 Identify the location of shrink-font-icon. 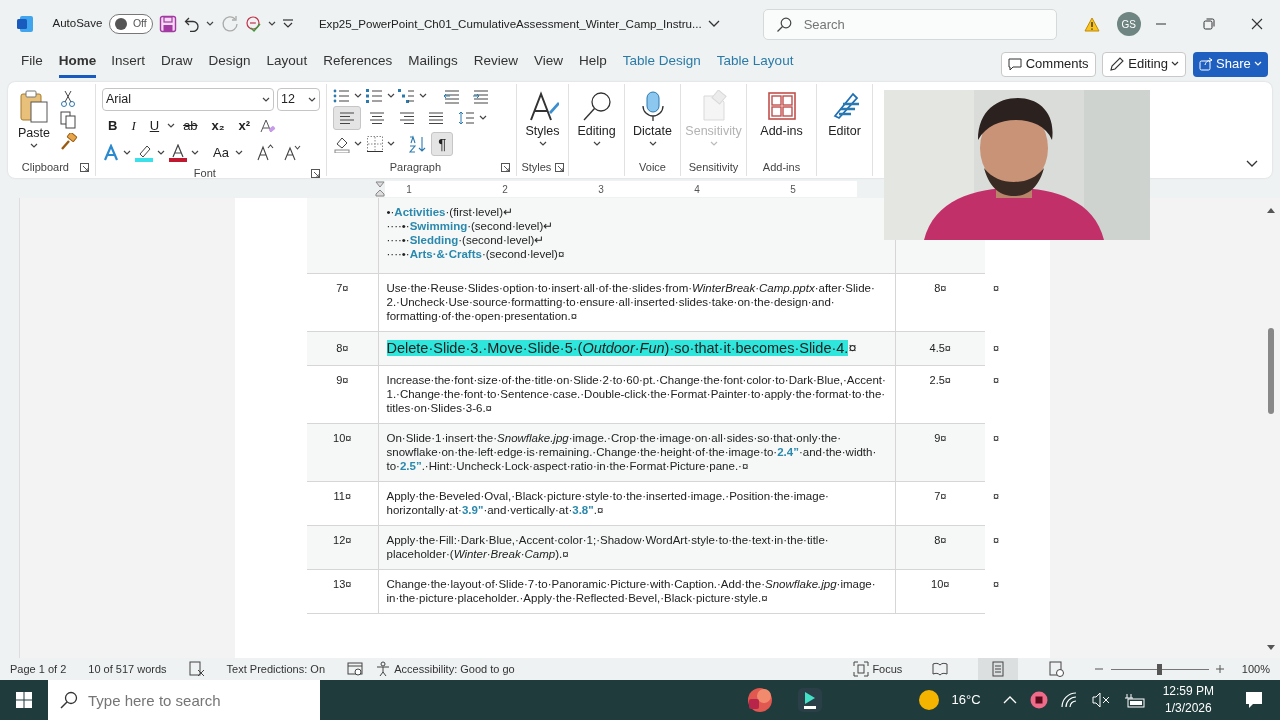
(291, 153).